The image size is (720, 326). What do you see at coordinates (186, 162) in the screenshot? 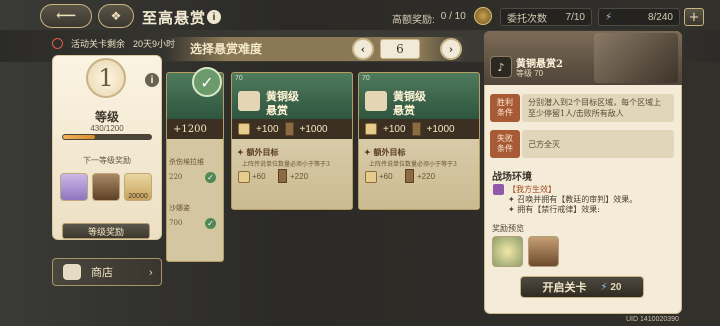
I see `card-extra-desc: 杀伤埃拉维` at bounding box center [186, 162].